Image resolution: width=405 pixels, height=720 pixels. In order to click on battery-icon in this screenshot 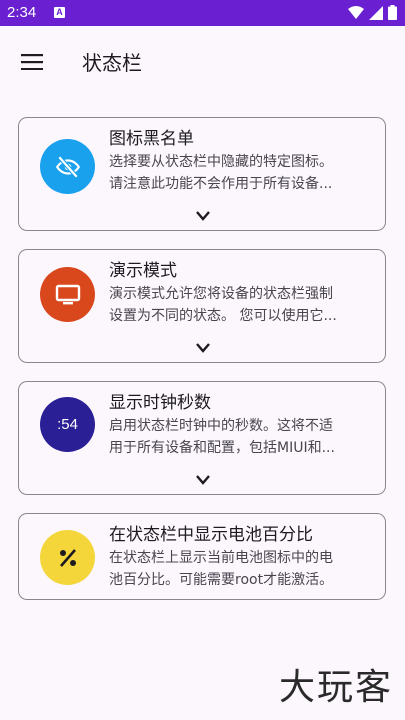, I will do `click(392, 12)`.